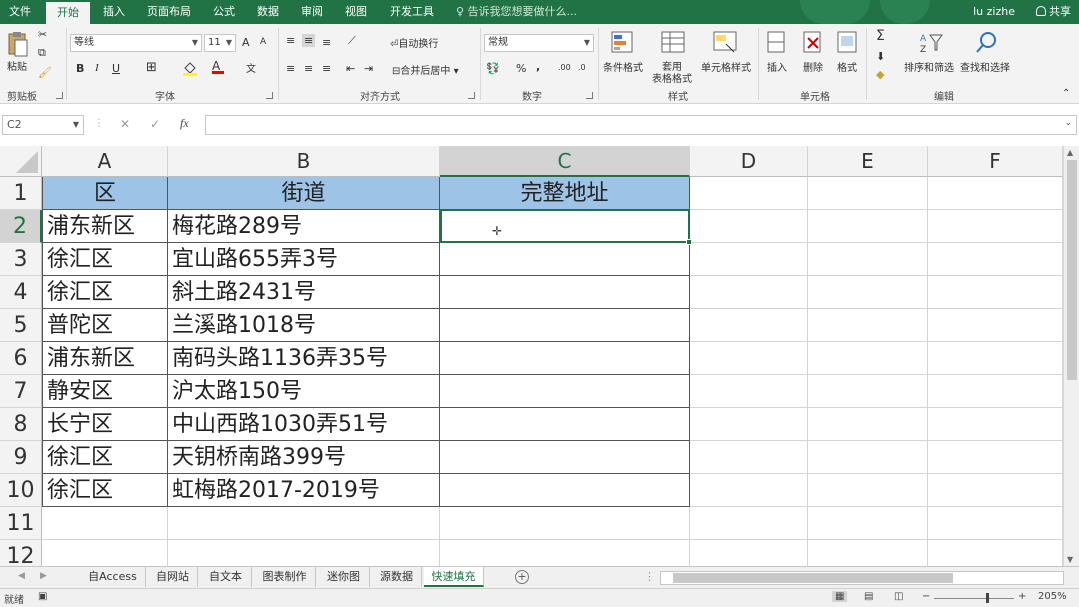  What do you see at coordinates (777, 44) in the screenshot?
I see `insert-cells-button` at bounding box center [777, 44].